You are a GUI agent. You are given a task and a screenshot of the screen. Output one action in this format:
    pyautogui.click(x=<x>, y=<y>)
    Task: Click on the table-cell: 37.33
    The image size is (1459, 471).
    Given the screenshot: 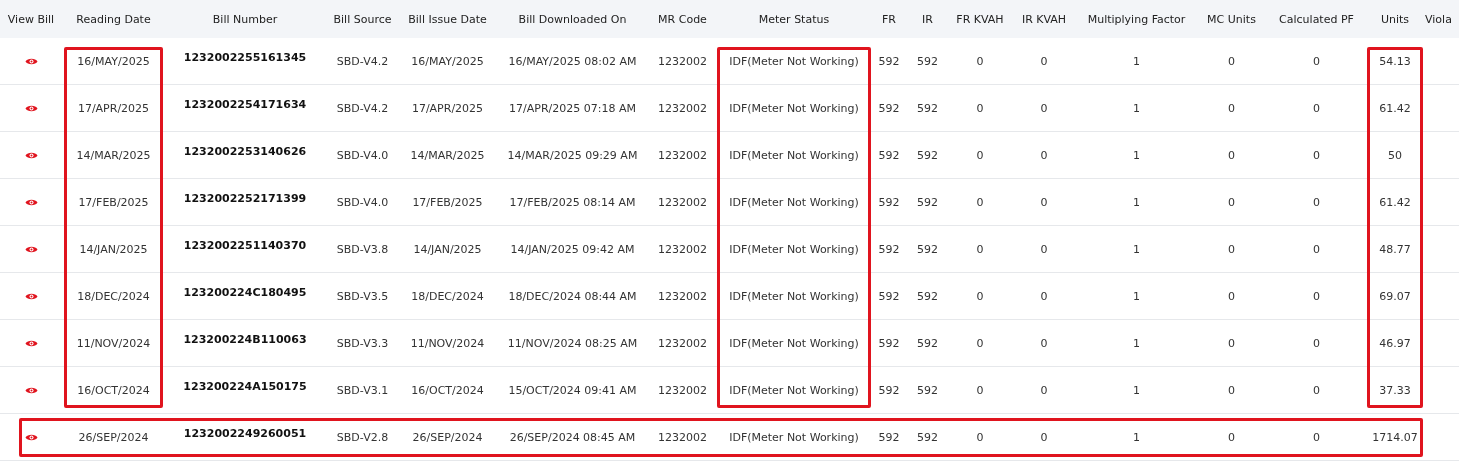 What is the action you would take?
    pyautogui.click(x=1395, y=390)
    